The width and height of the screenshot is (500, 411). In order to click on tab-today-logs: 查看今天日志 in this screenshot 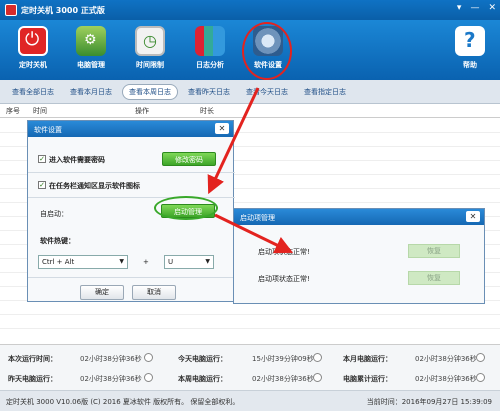, I will do `click(267, 92)`.